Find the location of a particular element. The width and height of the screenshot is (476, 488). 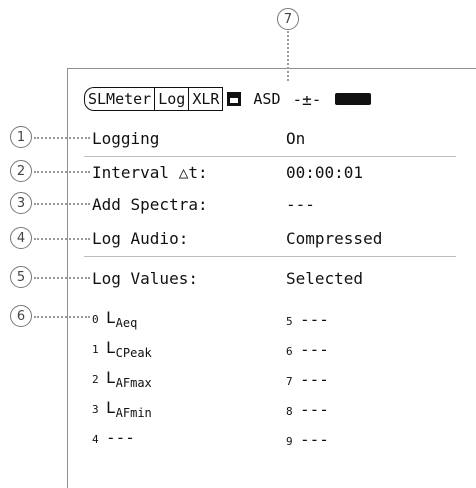

slot-index: 4 is located at coordinates (95, 439).